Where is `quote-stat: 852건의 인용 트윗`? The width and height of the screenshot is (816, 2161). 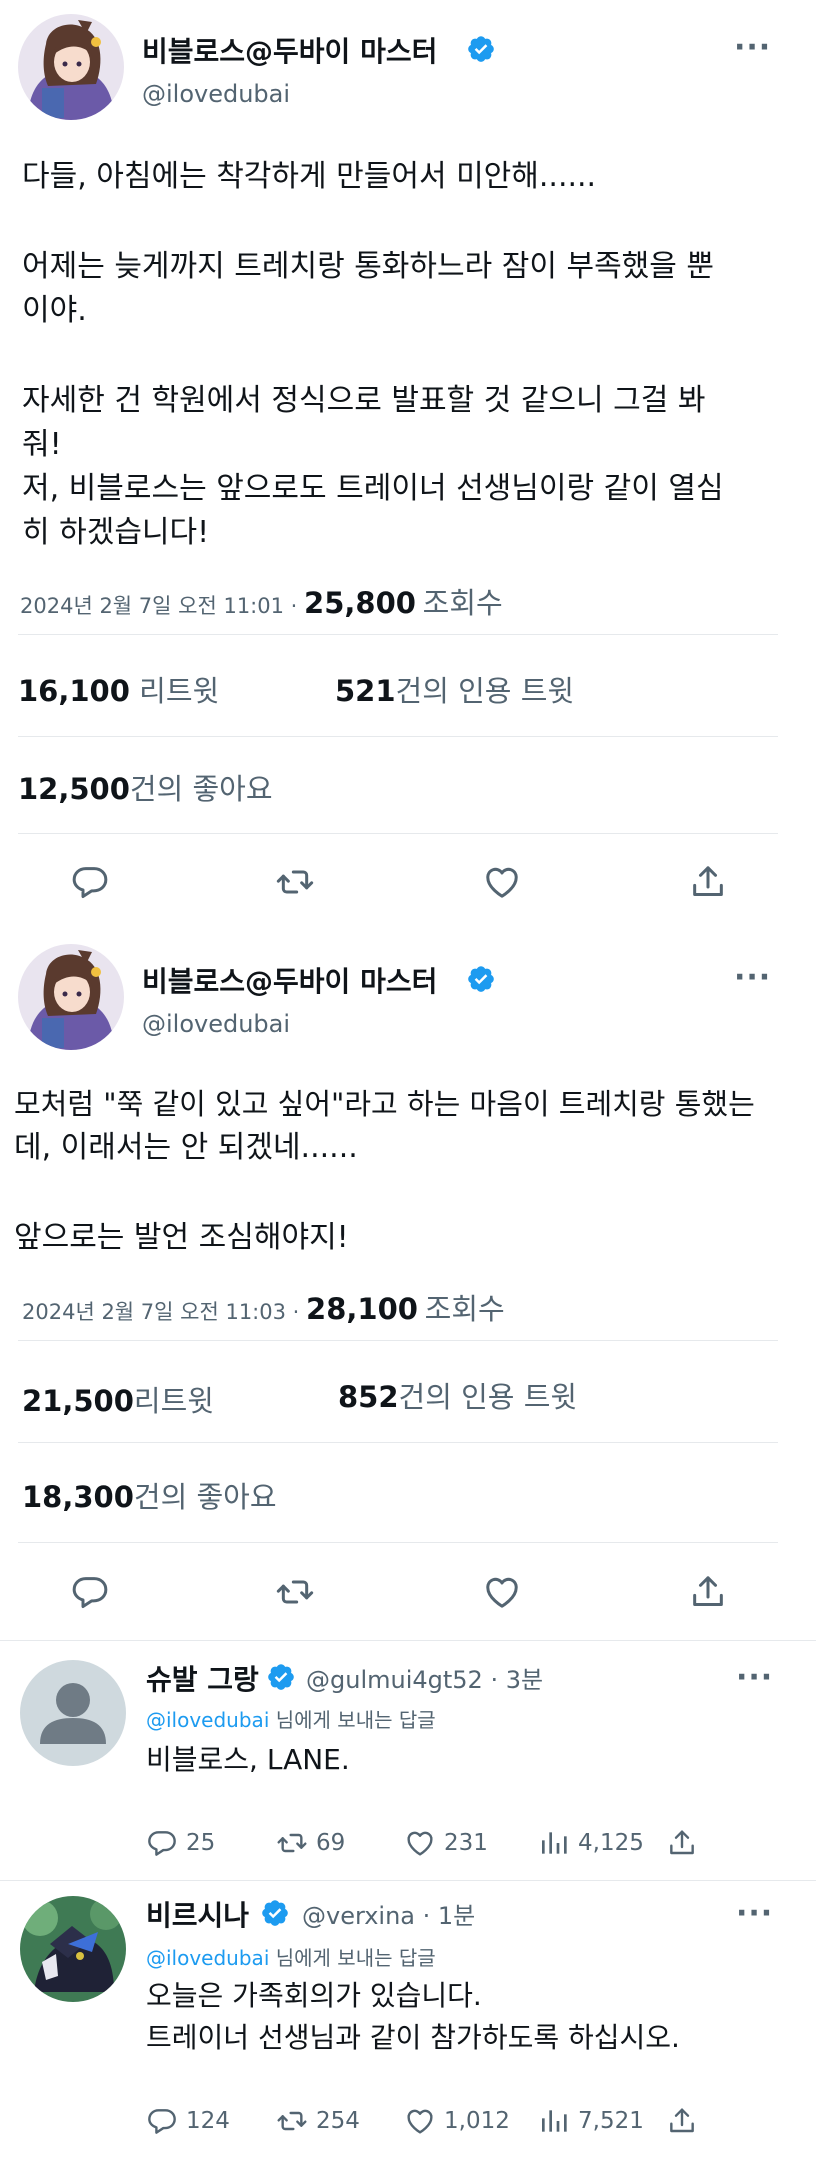 quote-stat: 852건의 인용 트윗 is located at coordinates (457, 1395).